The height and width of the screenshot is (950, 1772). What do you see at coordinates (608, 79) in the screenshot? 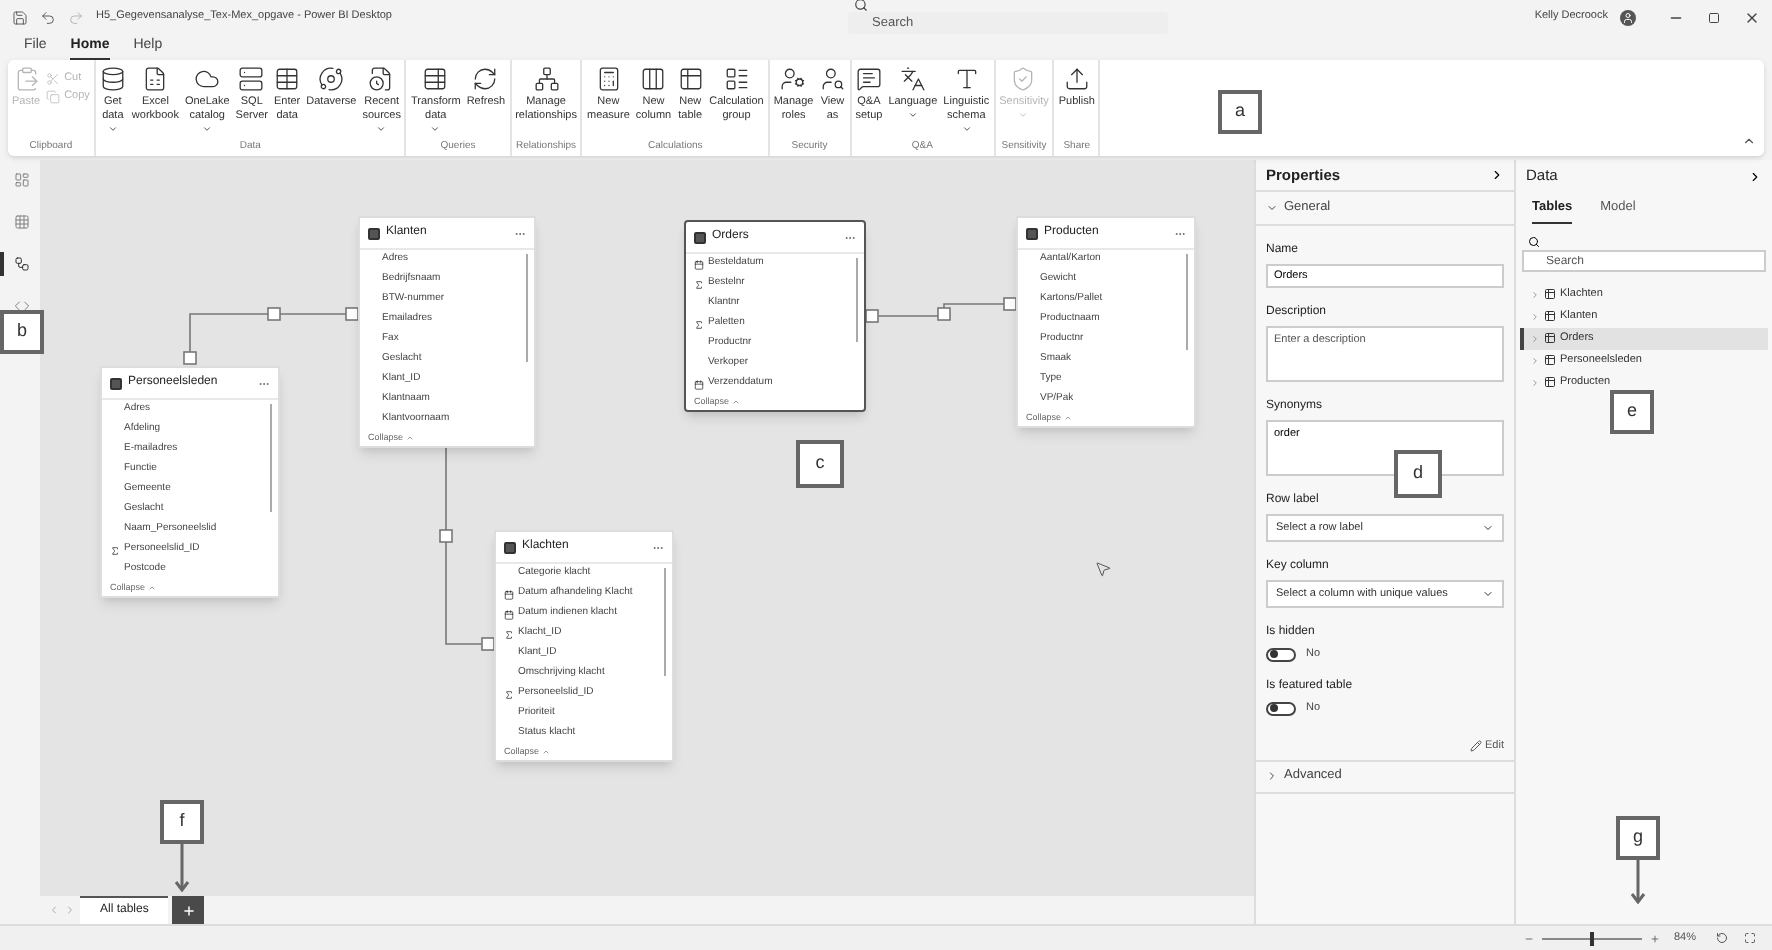
I see `calculator-icon` at bounding box center [608, 79].